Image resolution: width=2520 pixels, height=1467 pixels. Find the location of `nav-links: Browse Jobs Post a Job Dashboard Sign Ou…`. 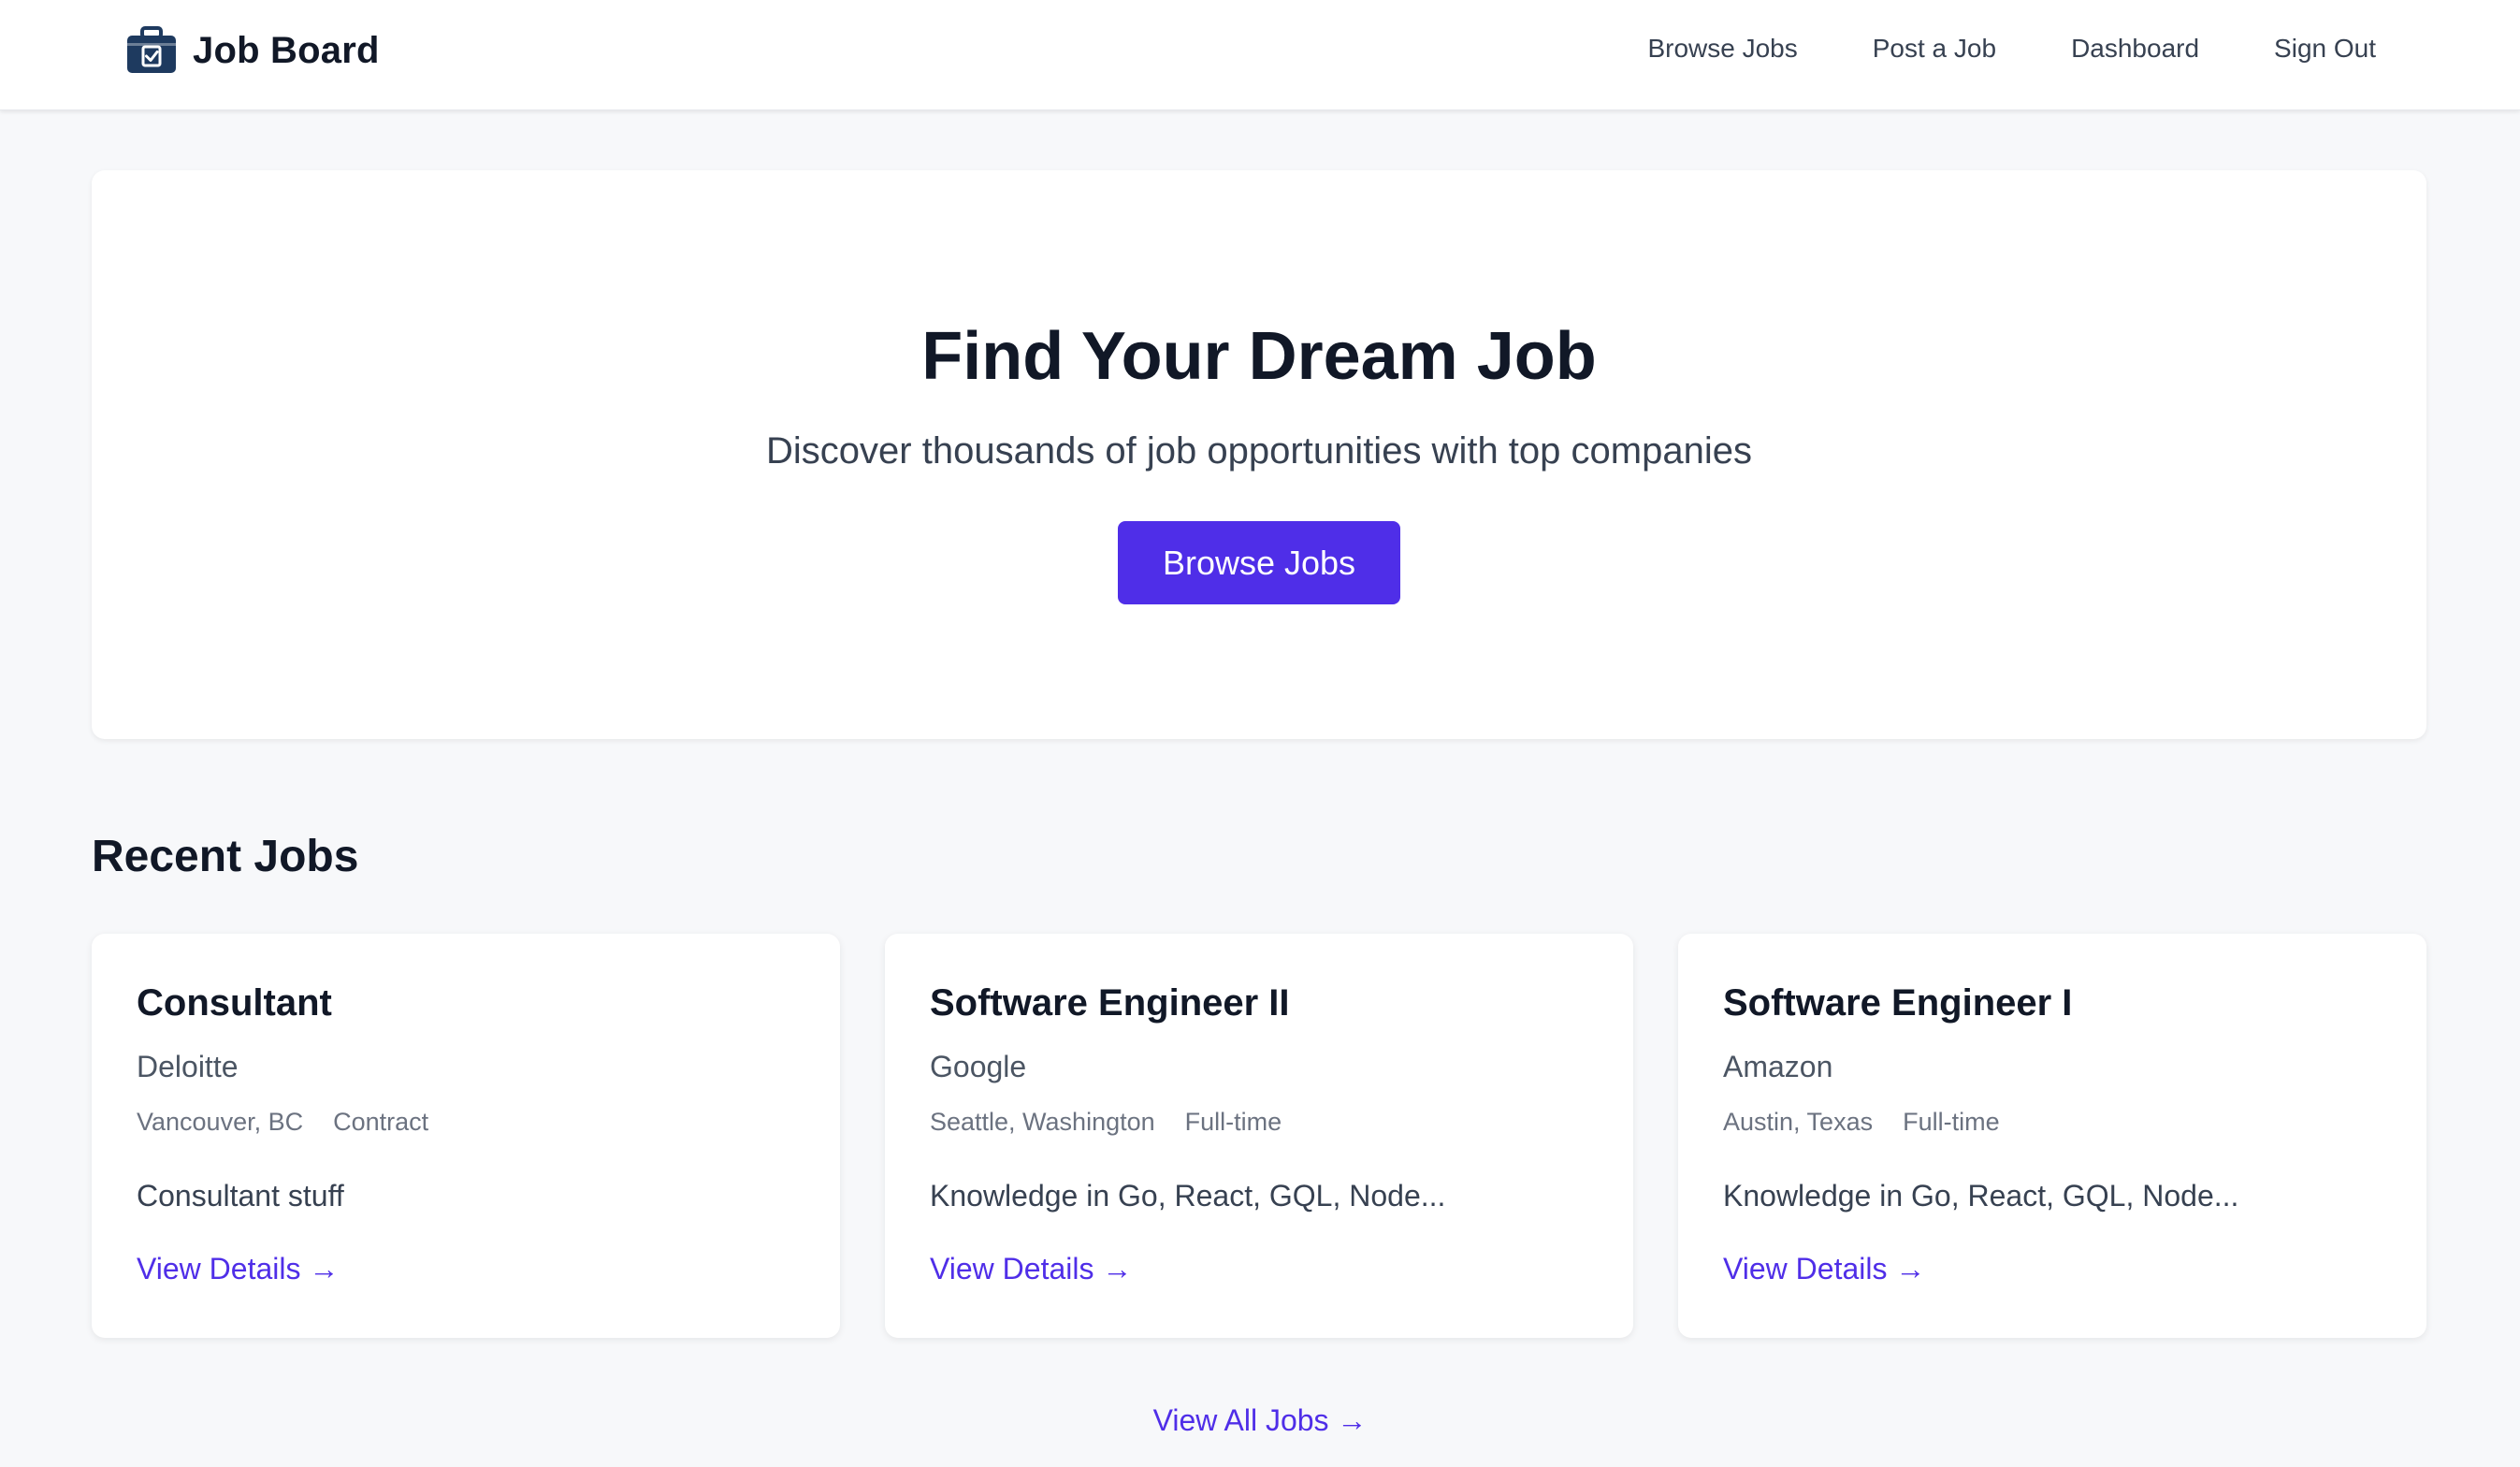

nav-links: Browse Jobs Post a Job Dashboard Sign Ou… is located at coordinates (2011, 49).